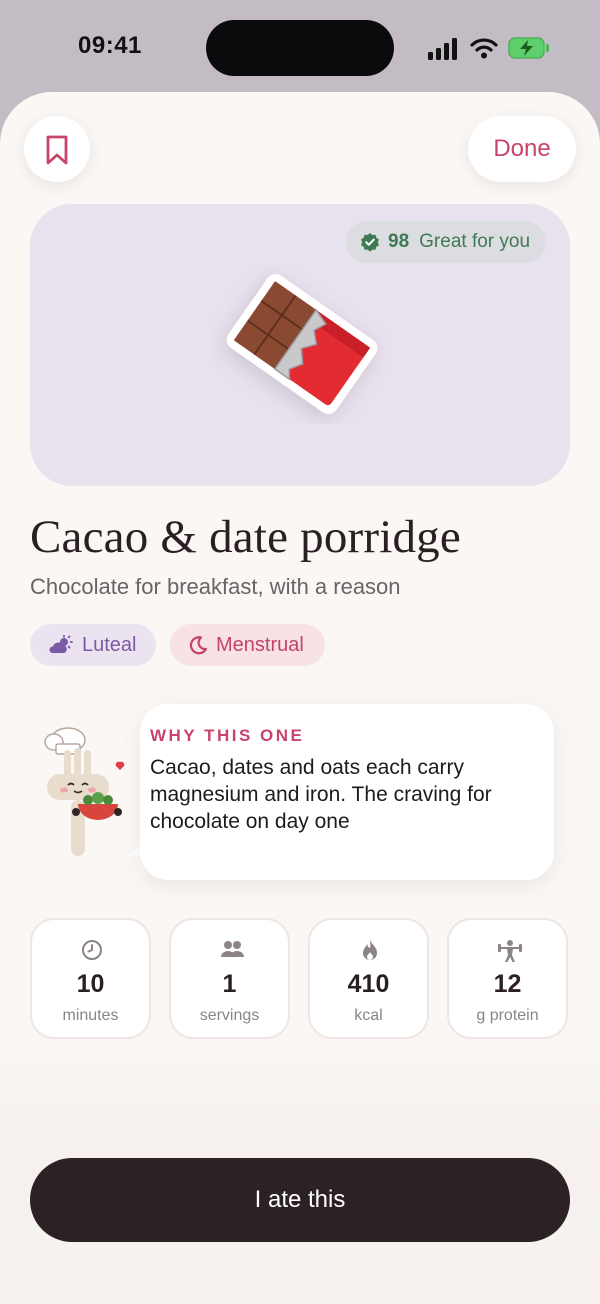 This screenshot has height=1304, width=600. What do you see at coordinates (300, 1200) in the screenshot?
I see `i-ate-this-button: I ate this` at bounding box center [300, 1200].